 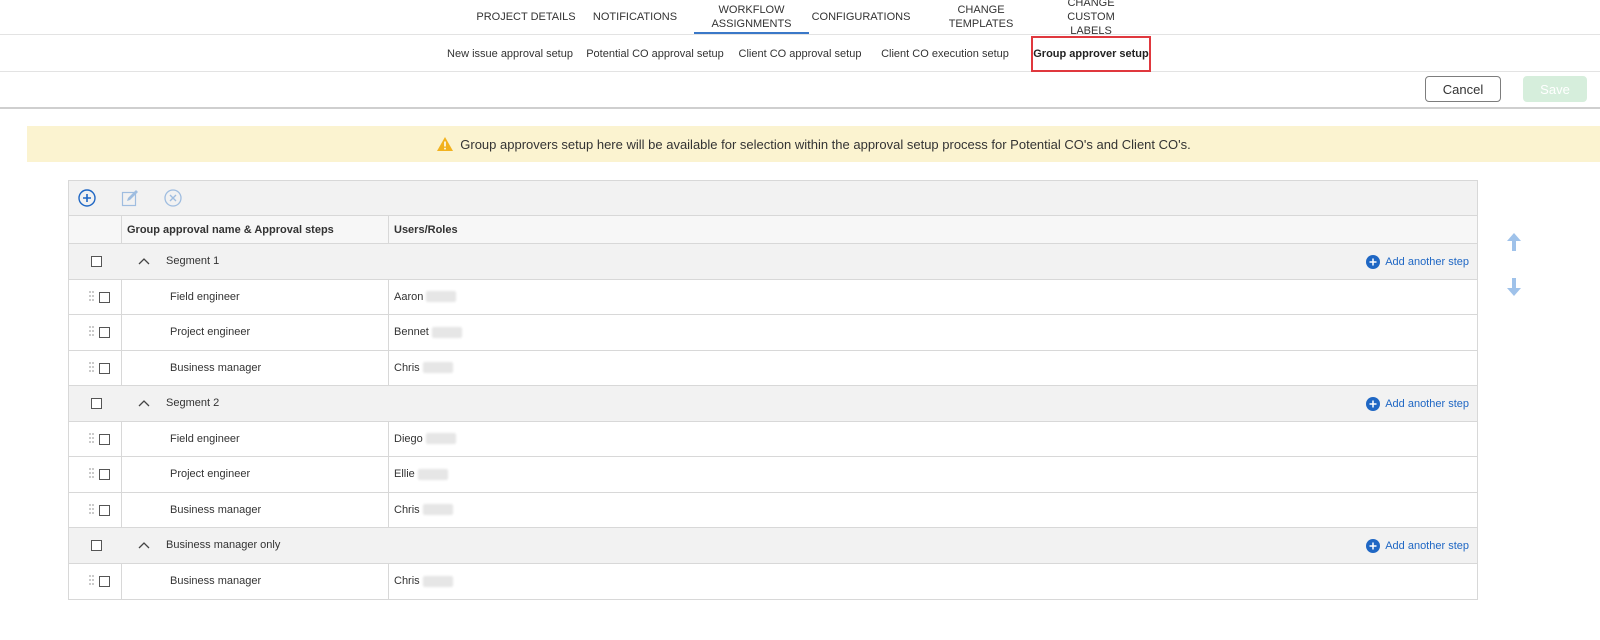 I want to click on save-button: Save, so click(x=1555, y=89).